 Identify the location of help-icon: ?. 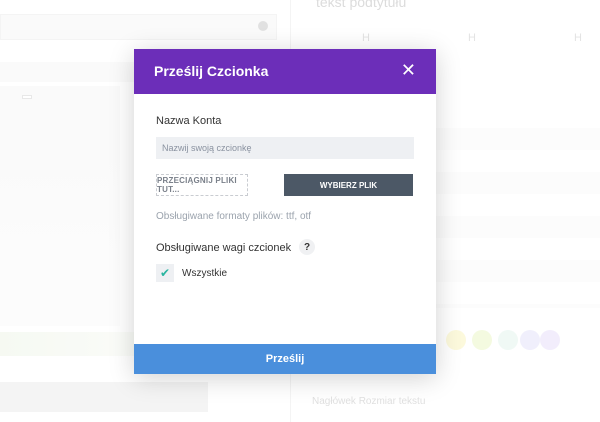
(307, 247).